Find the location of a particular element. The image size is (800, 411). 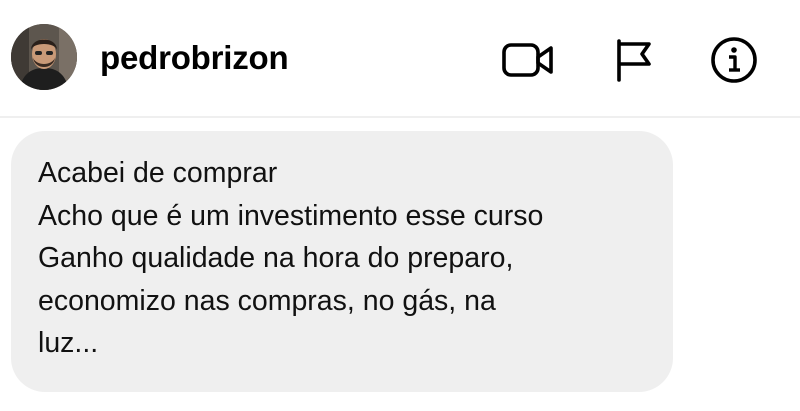

video-camera-icon is located at coordinates (527, 60).